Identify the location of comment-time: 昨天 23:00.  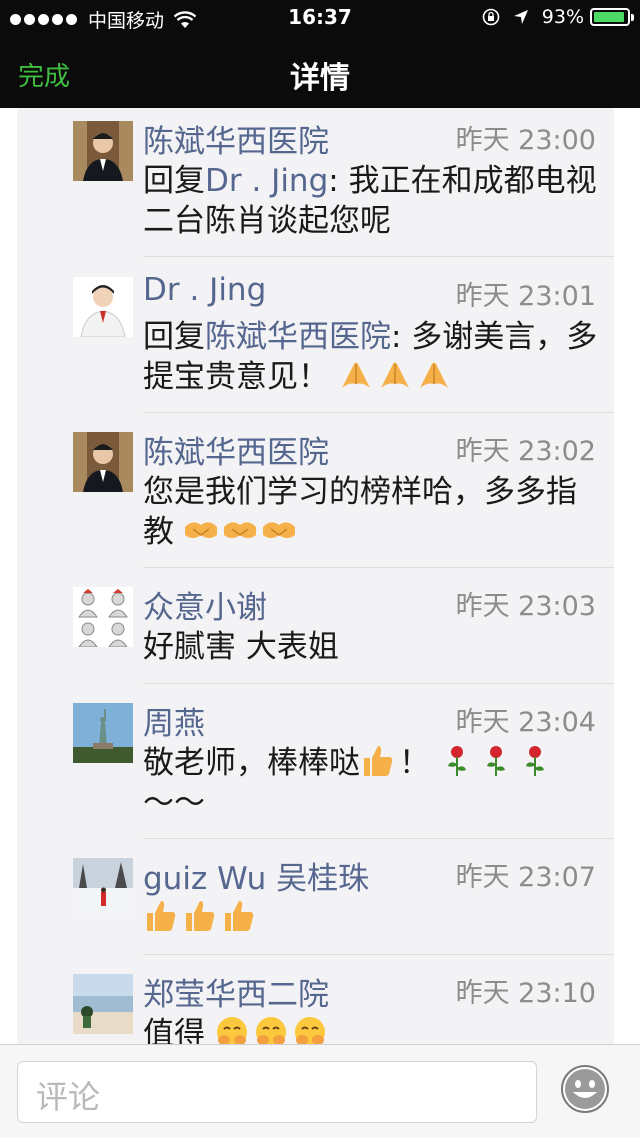
(525, 140).